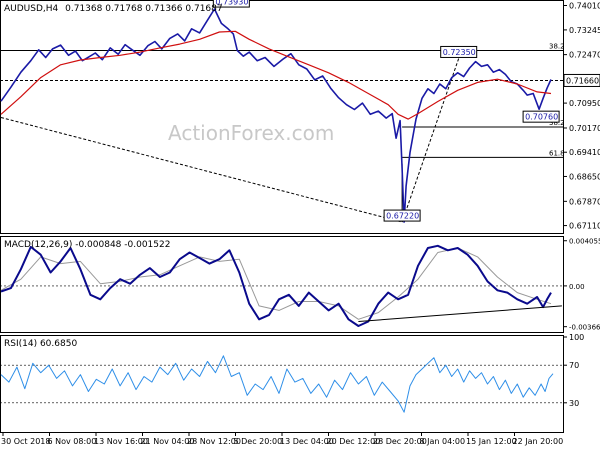 This screenshot has width=600, height=454. I want to click on price-y-tick-label: 0.72470, so click(584, 55).